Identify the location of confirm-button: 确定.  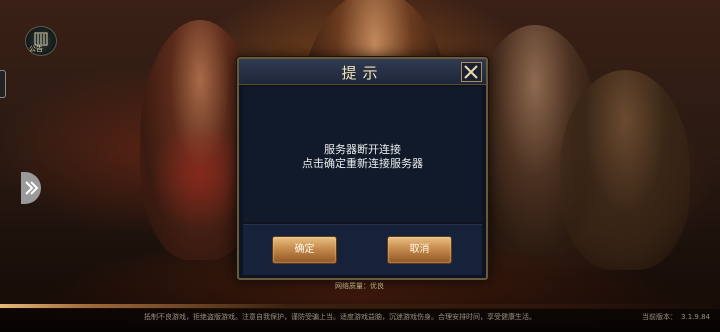
(304, 250).